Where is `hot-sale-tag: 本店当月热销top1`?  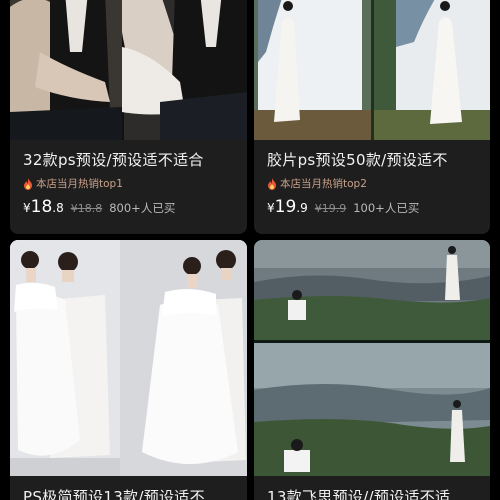
hot-sale-tag: 本店当月热销top1 is located at coordinates (128, 183).